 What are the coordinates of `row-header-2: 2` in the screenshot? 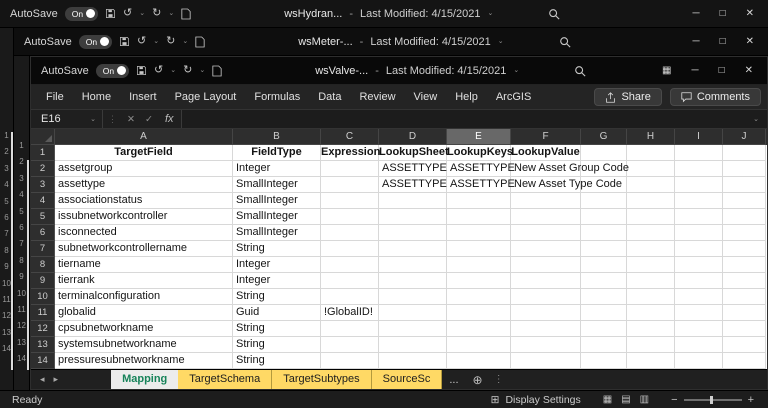 It's located at (43, 169).